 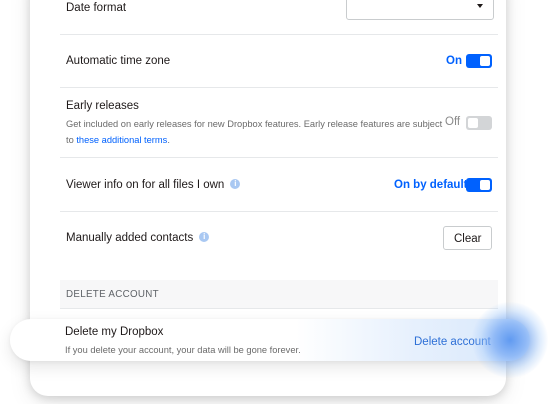 What do you see at coordinates (121, 140) in the screenshot?
I see `additional-terms-link: these additional terms` at bounding box center [121, 140].